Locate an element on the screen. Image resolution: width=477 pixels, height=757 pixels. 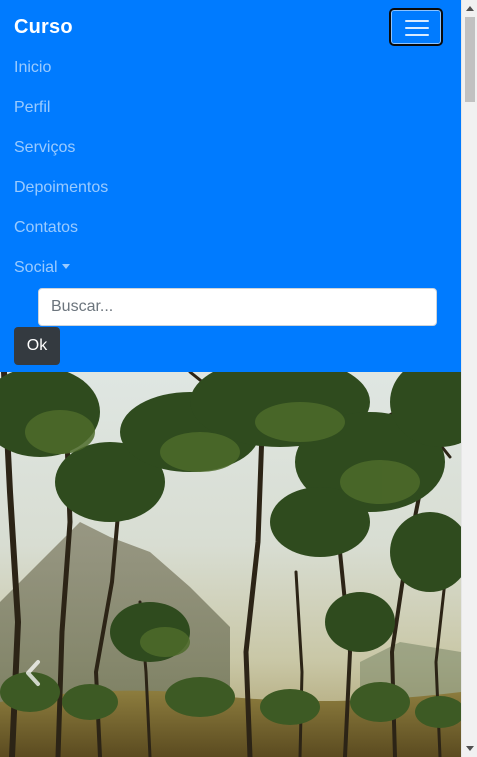
scroll-up-arrow-icon is located at coordinates (470, 8).